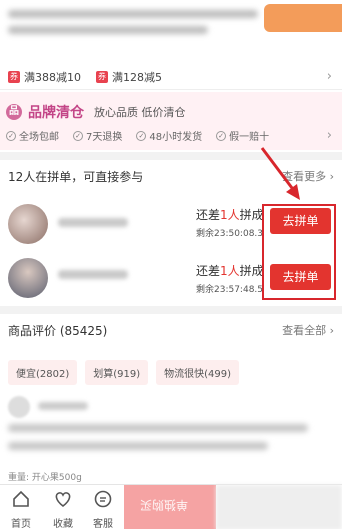  What do you see at coordinates (308, 330) in the screenshot?
I see `view-all-reviews-link: 查看全部 ›` at bounding box center [308, 330].